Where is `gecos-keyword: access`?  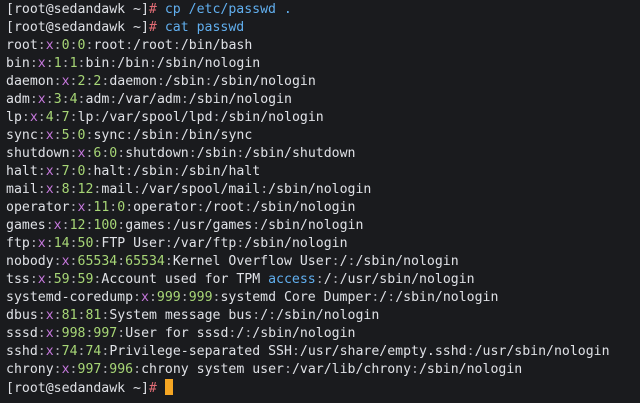 gecos-keyword: access is located at coordinates (292, 279).